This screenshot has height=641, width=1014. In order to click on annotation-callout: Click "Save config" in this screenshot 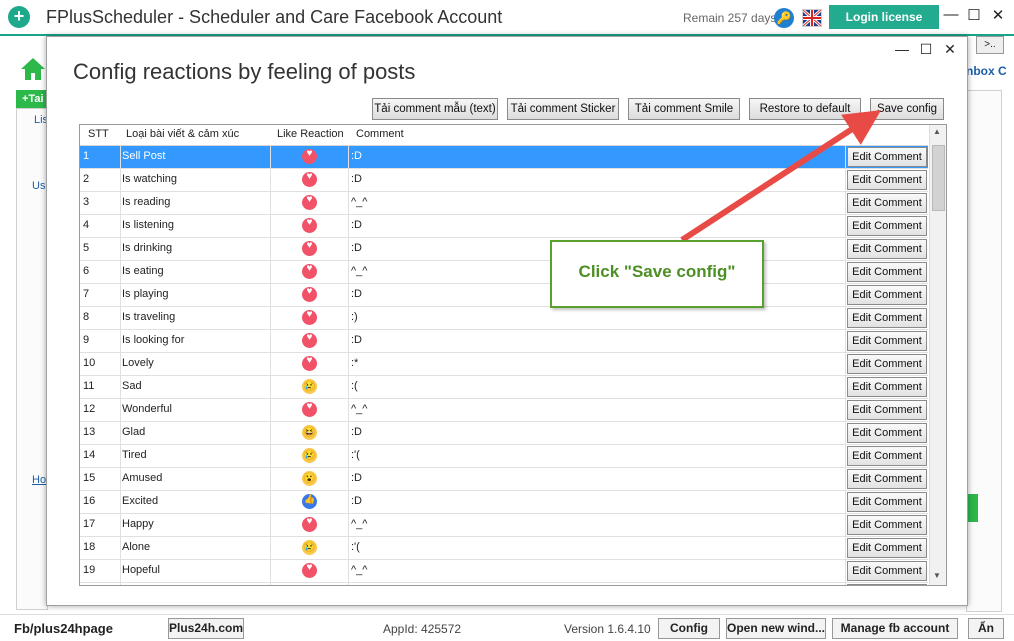, I will do `click(657, 274)`.